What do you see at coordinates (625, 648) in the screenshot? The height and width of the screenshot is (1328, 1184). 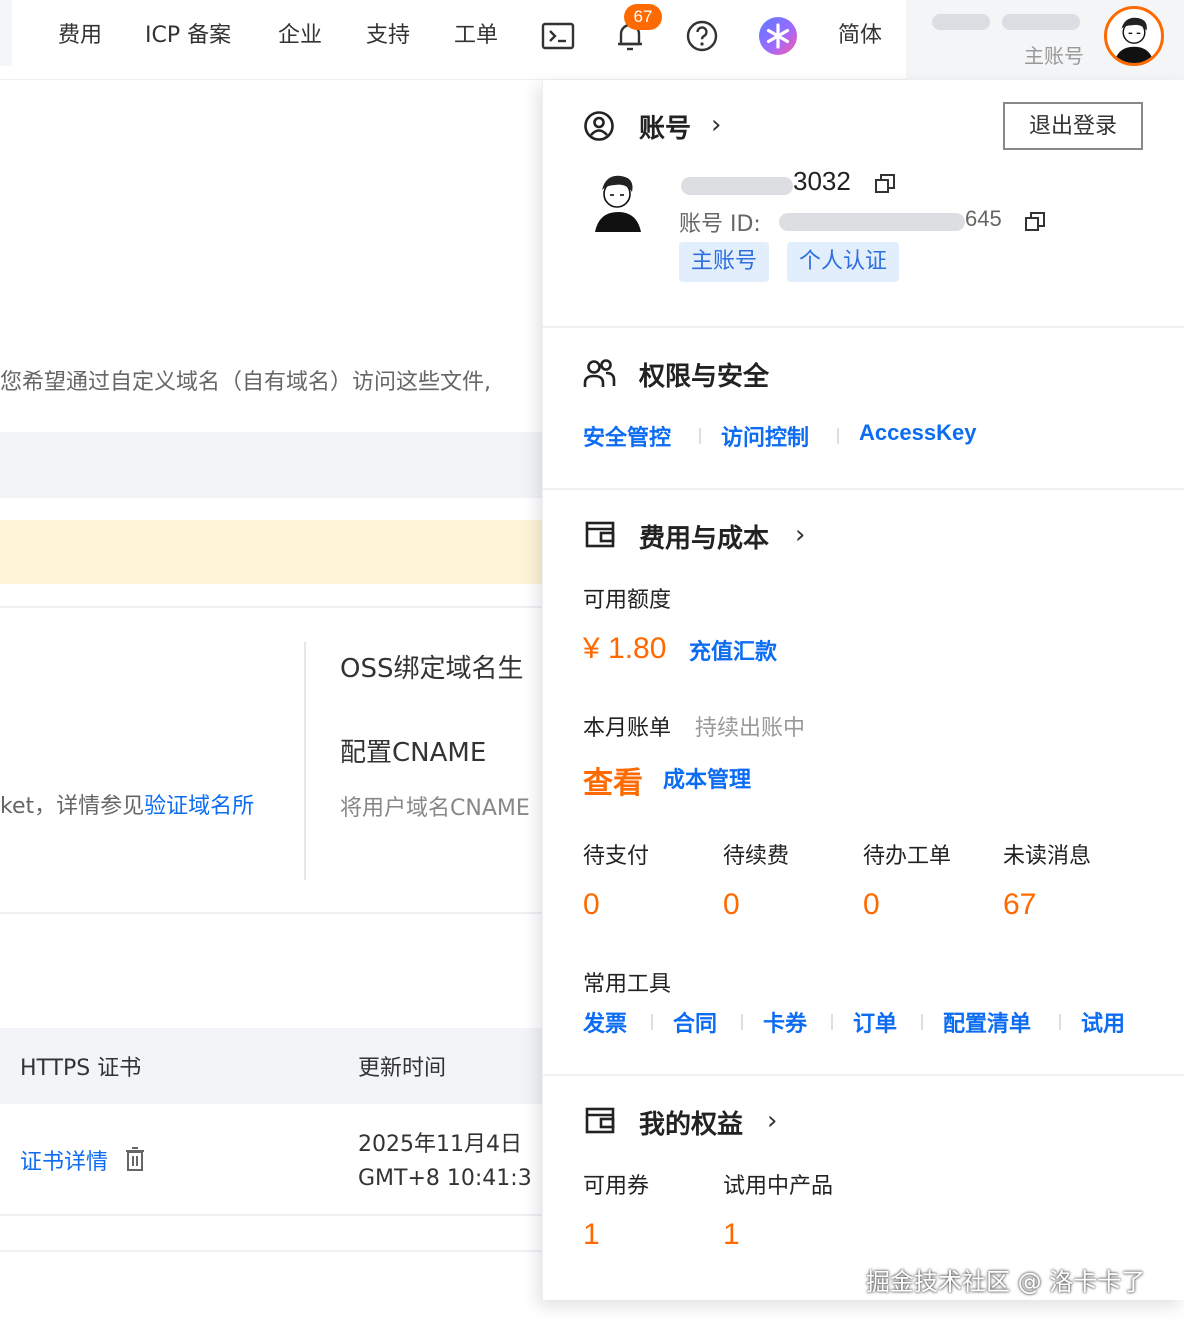 I see `balance-value: ¥ 1.80` at bounding box center [625, 648].